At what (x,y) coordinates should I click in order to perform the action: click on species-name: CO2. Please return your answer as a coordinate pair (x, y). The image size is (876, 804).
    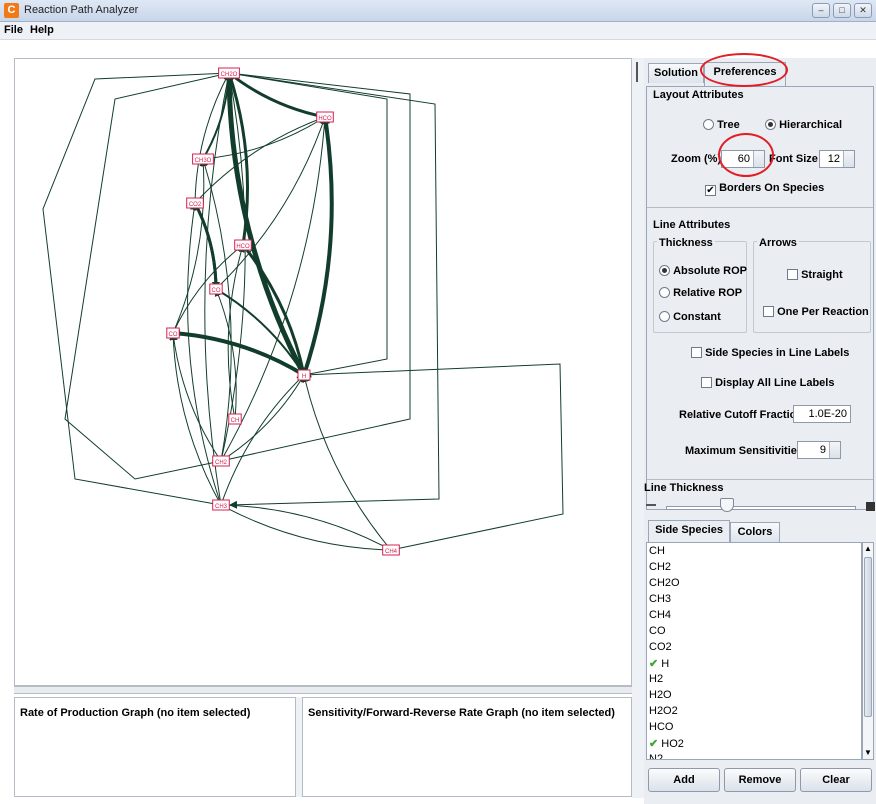
    Looking at the image, I should click on (660, 647).